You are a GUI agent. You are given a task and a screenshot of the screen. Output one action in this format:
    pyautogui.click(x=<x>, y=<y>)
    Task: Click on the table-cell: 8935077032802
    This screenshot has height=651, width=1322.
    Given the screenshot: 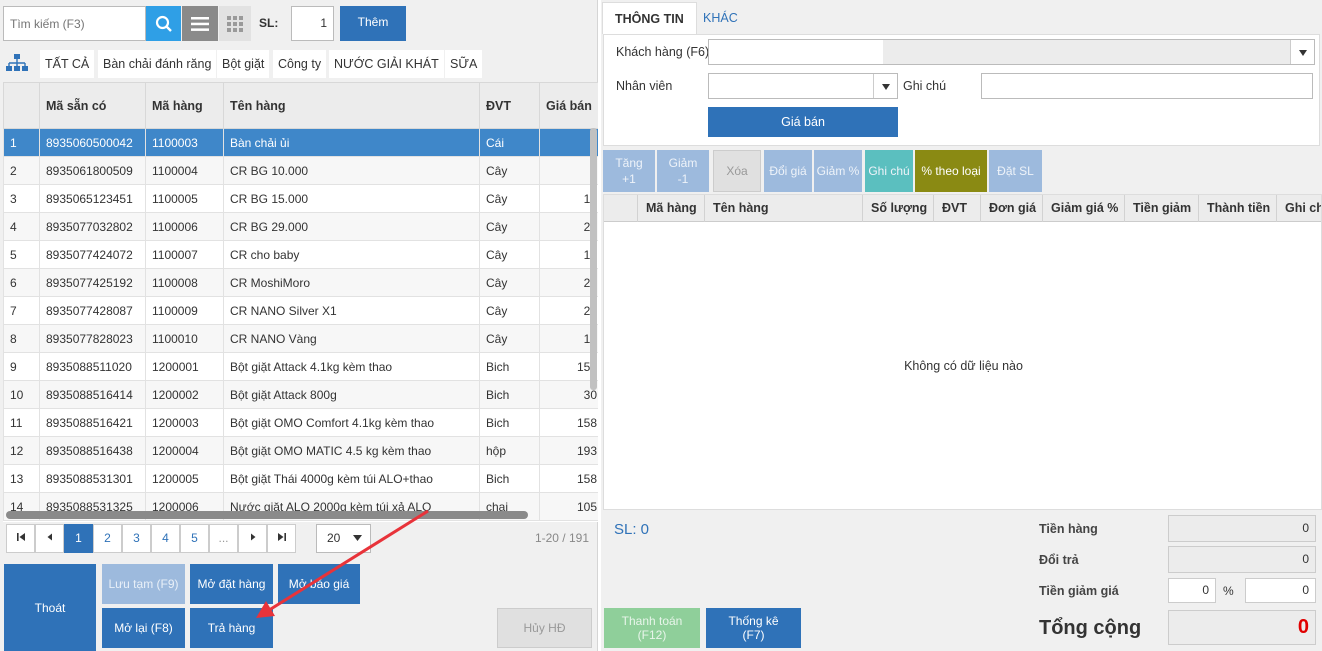 What is the action you would take?
    pyautogui.click(x=92, y=226)
    